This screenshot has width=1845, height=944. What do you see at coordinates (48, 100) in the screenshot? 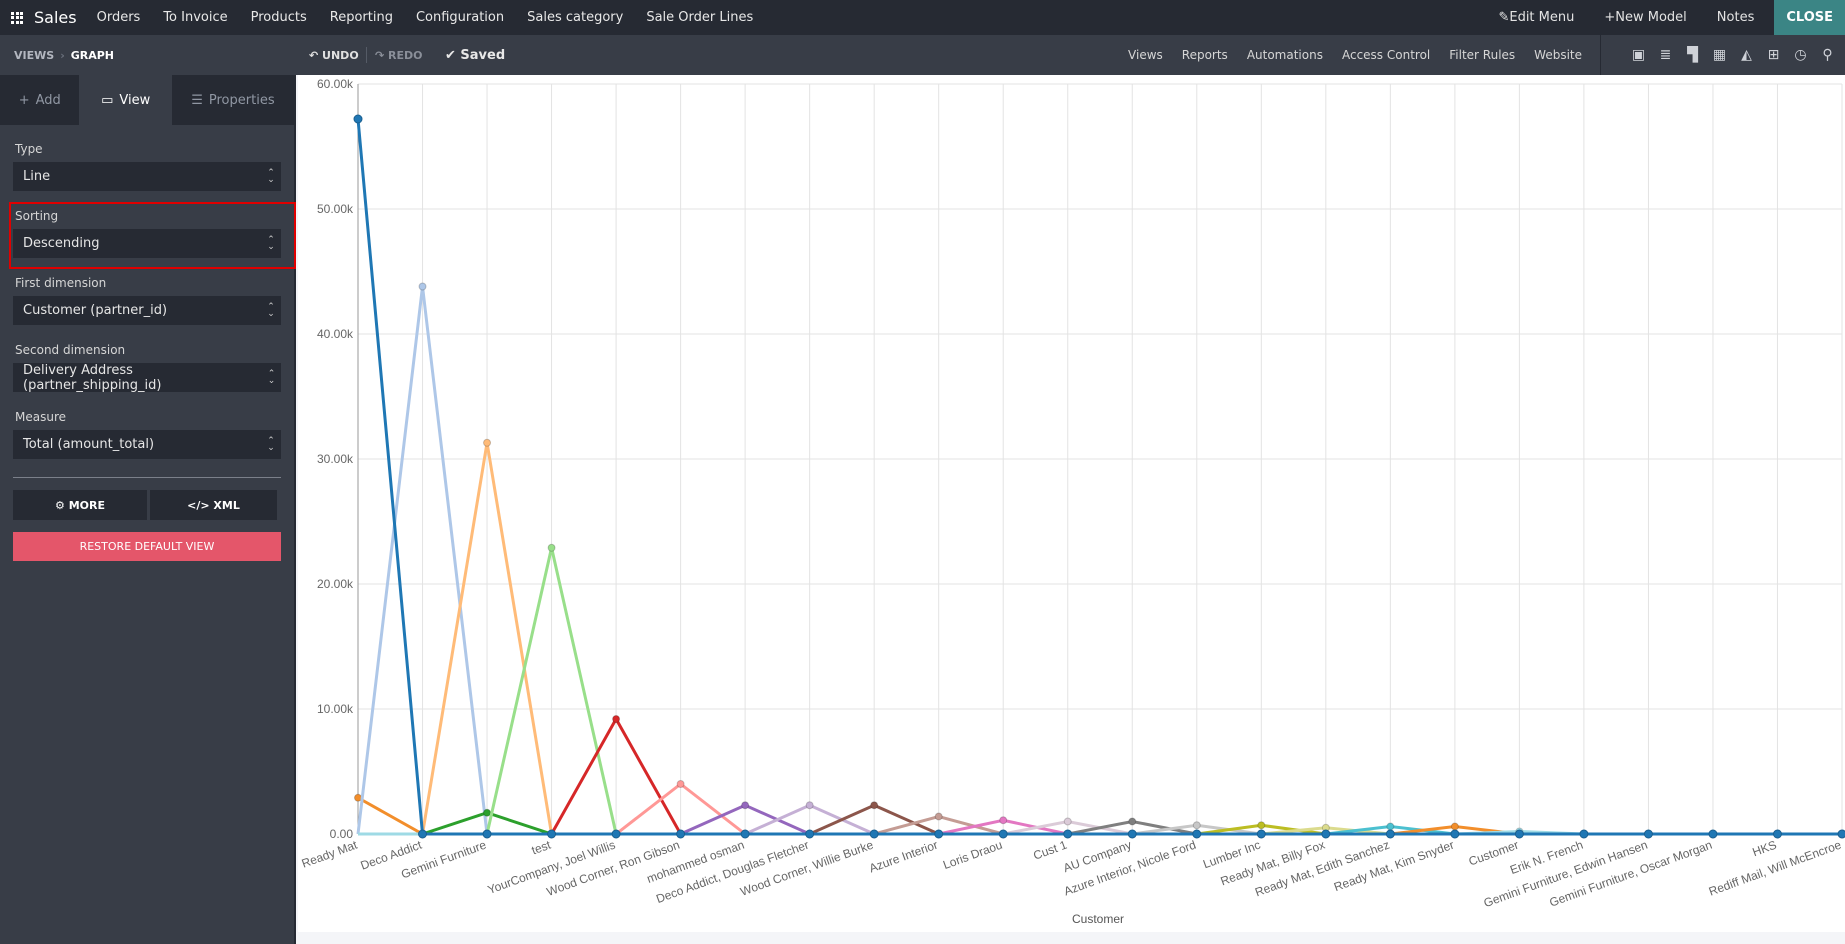
I see `tab-add-label: Add` at bounding box center [48, 100].